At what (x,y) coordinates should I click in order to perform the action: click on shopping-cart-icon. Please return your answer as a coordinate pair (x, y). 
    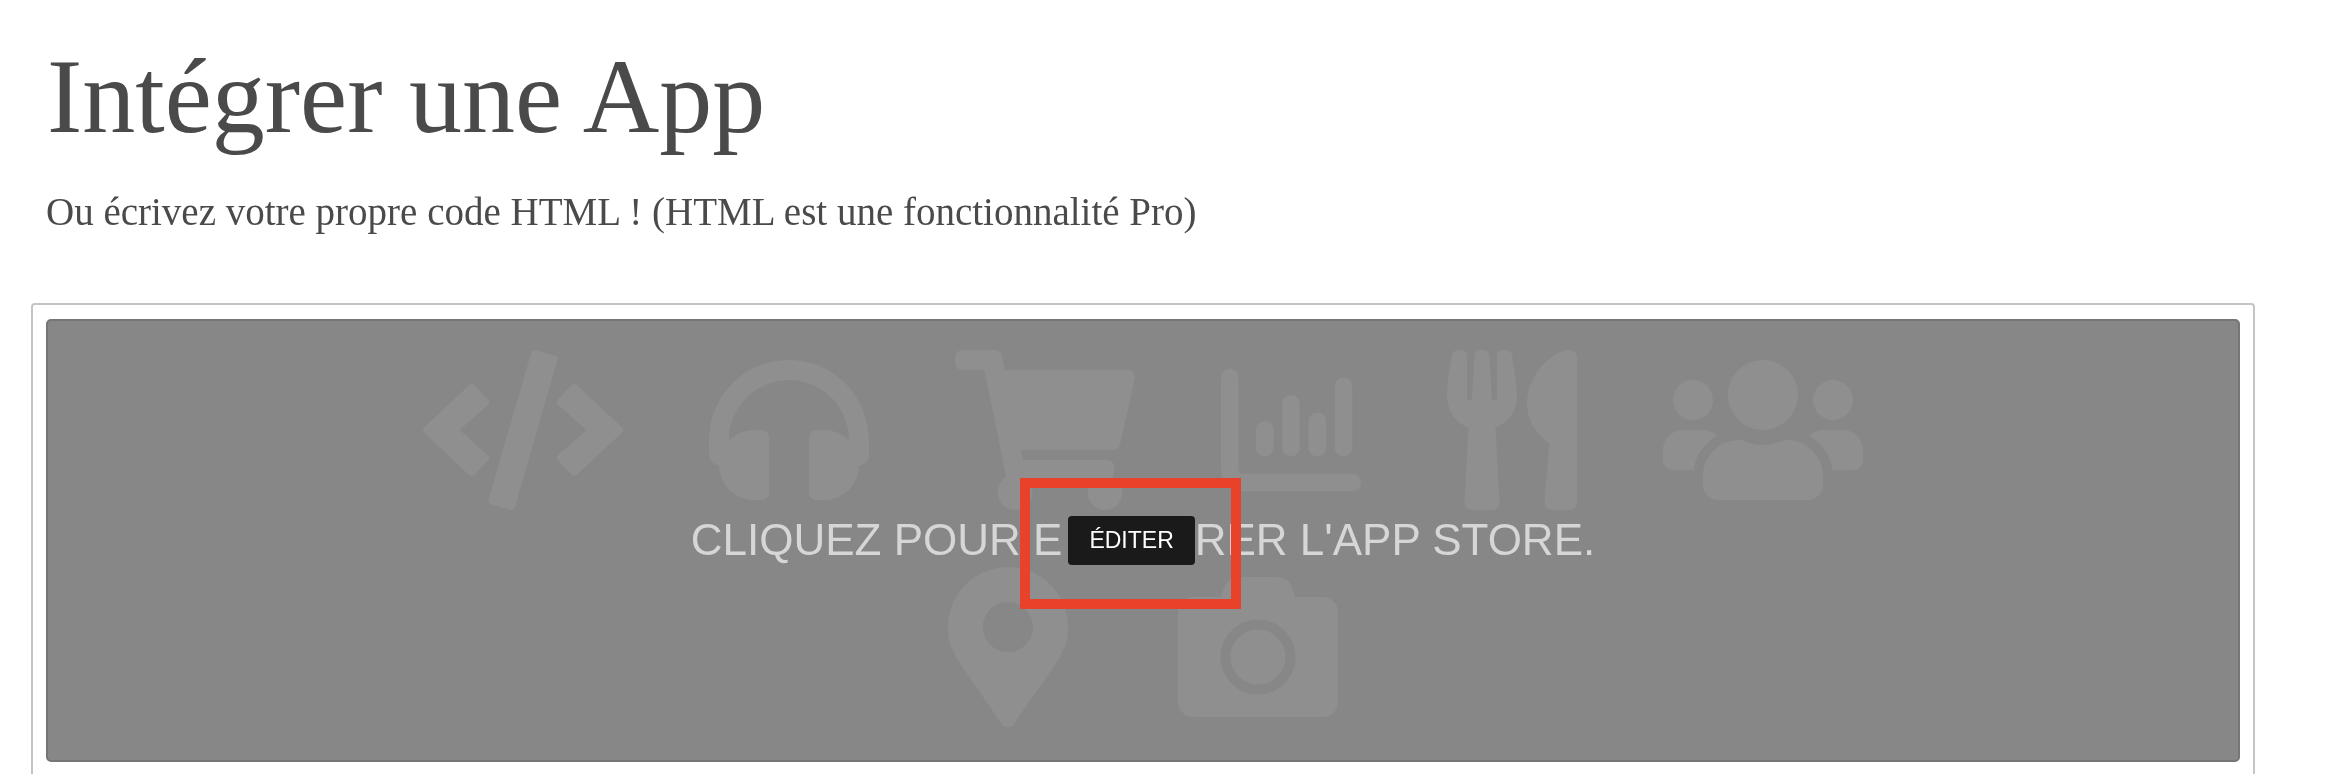
    Looking at the image, I should click on (1045, 430).